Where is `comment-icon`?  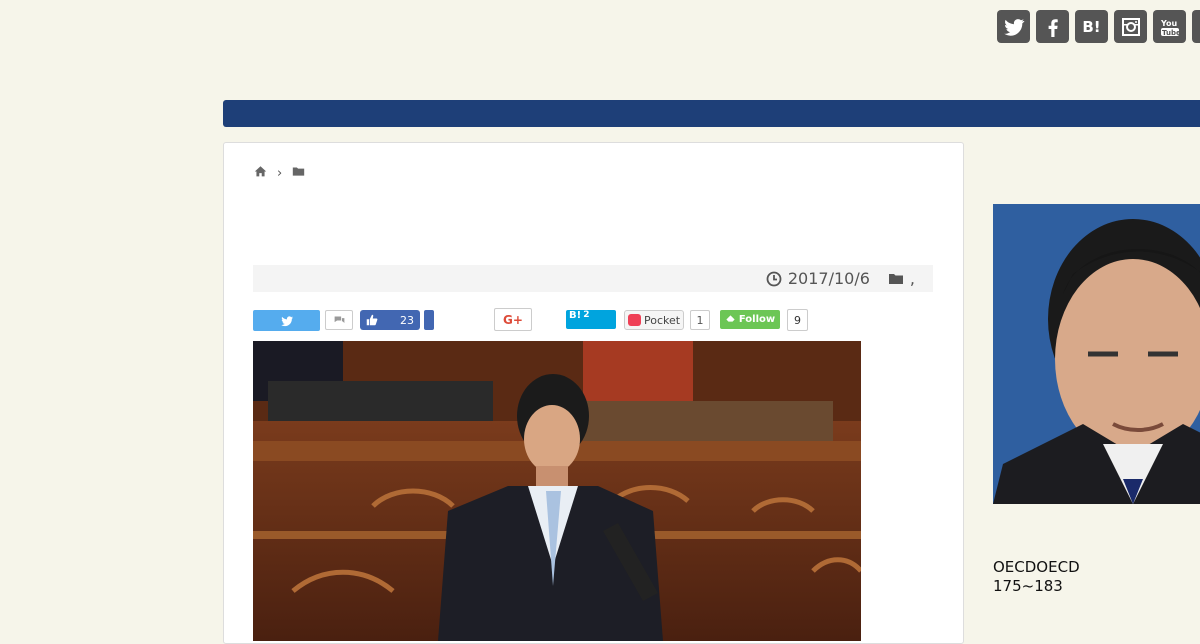
comment-icon is located at coordinates (339, 319).